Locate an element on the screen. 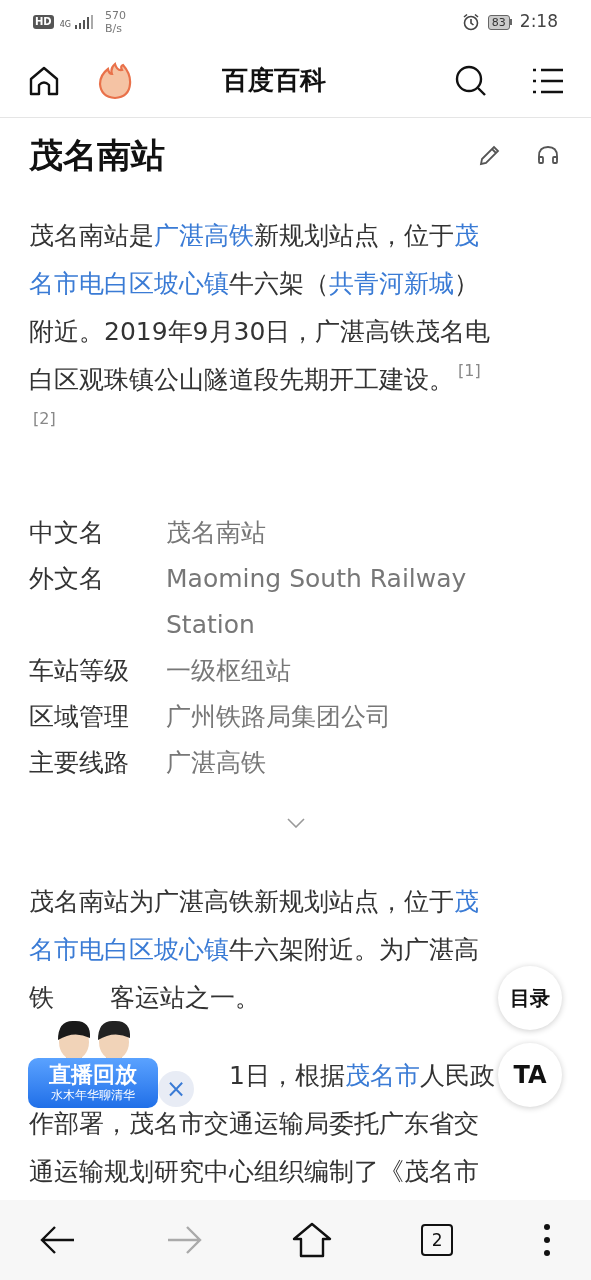 This screenshot has height=1280, width=591. reference-link: [2] is located at coordinates (44, 419).